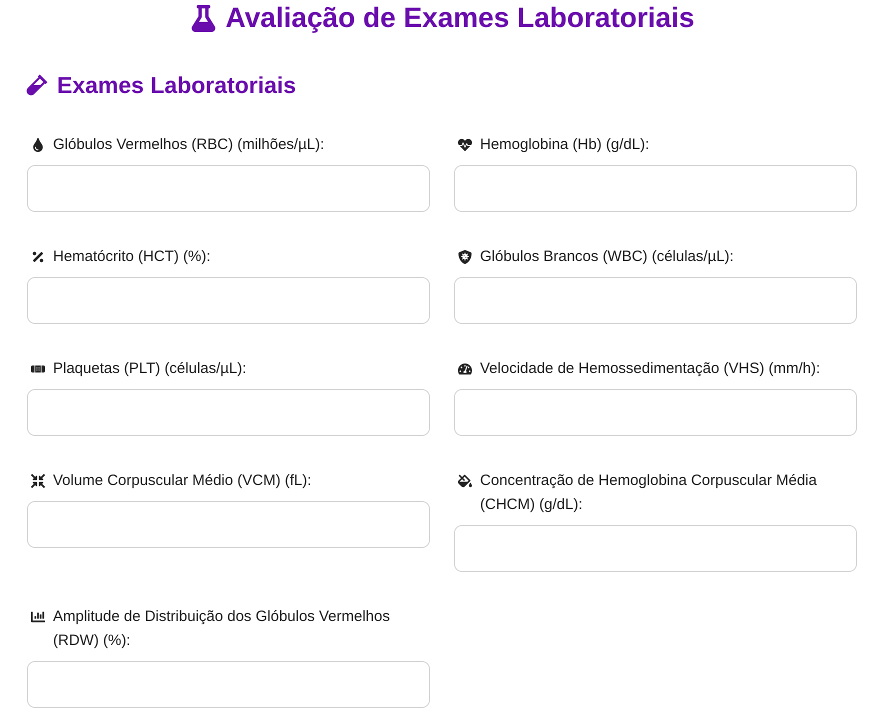 Image resolution: width=881 pixels, height=720 pixels. Describe the element at coordinates (607, 257) in the screenshot. I see `field-label: Glóbulos Brancos (WBC) (células/µL):` at that location.